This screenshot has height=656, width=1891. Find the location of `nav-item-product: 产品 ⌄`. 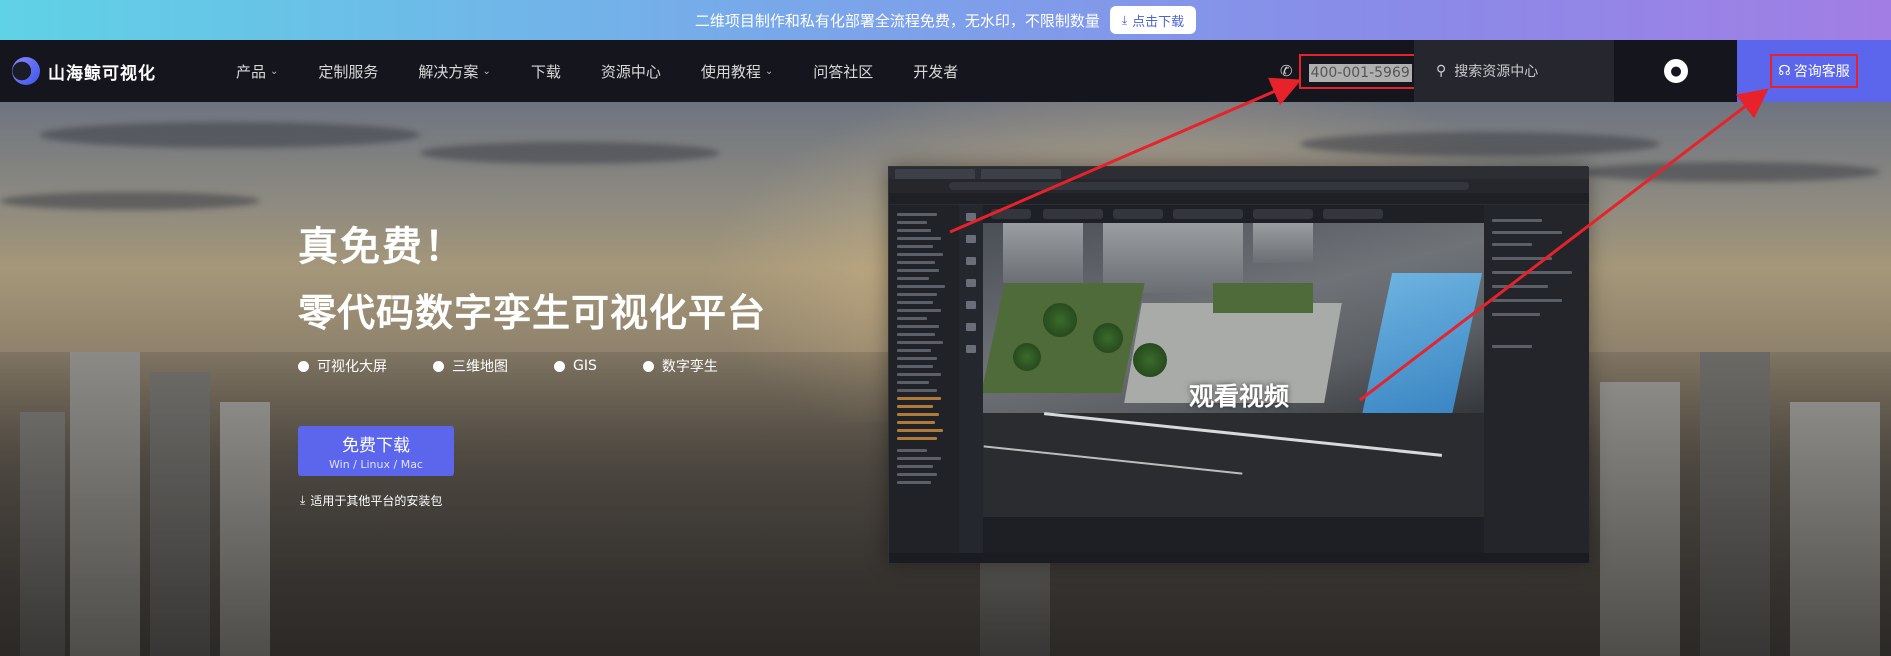

nav-item-product: 产品 ⌄ is located at coordinates (257, 71).